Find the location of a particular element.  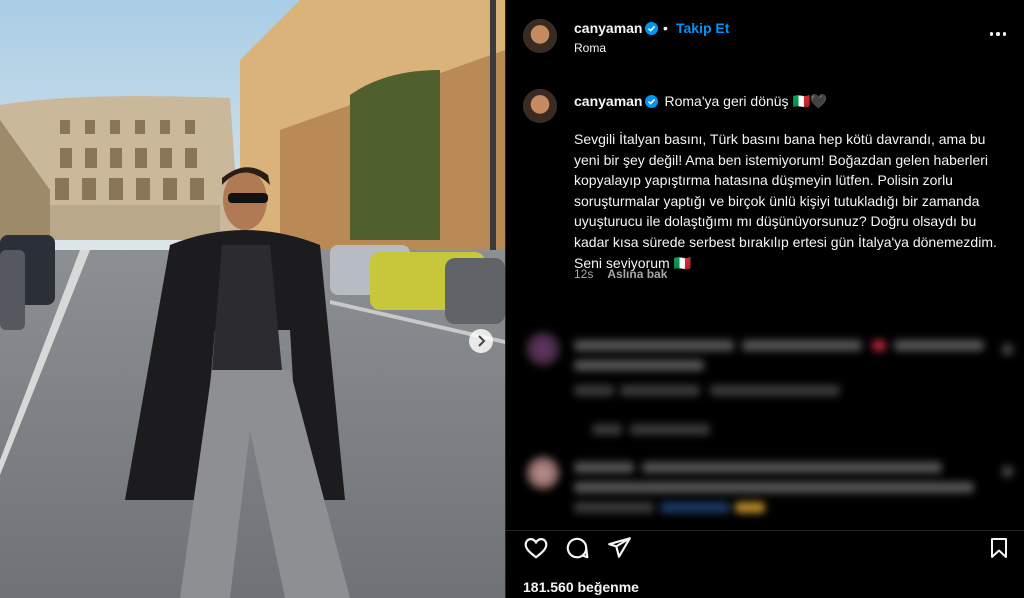

caption-avatar is located at coordinates (540, 106).